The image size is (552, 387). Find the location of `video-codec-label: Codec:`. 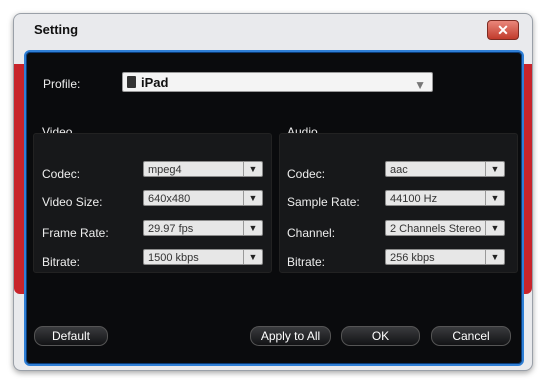

video-codec-label: Codec: is located at coordinates (61, 174).